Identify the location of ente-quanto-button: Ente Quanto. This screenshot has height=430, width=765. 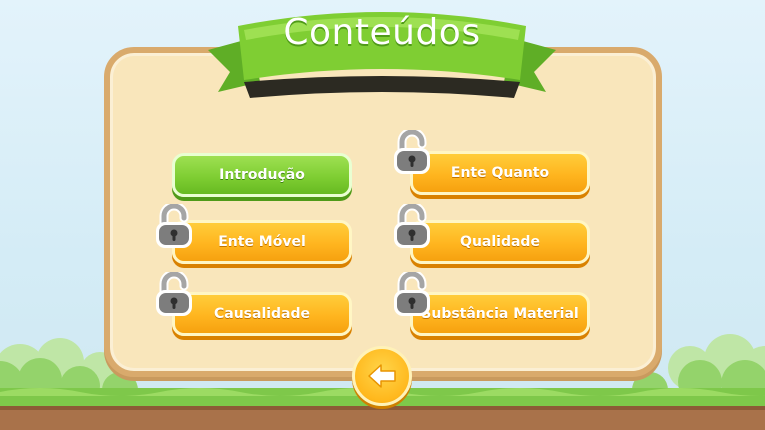
(500, 173).